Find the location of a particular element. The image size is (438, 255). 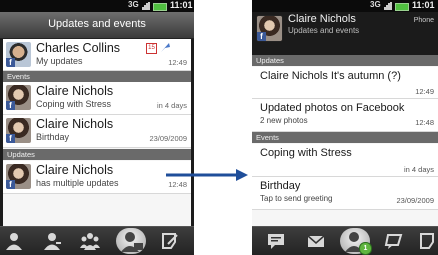

tab-chat is located at coordinates (394, 241).